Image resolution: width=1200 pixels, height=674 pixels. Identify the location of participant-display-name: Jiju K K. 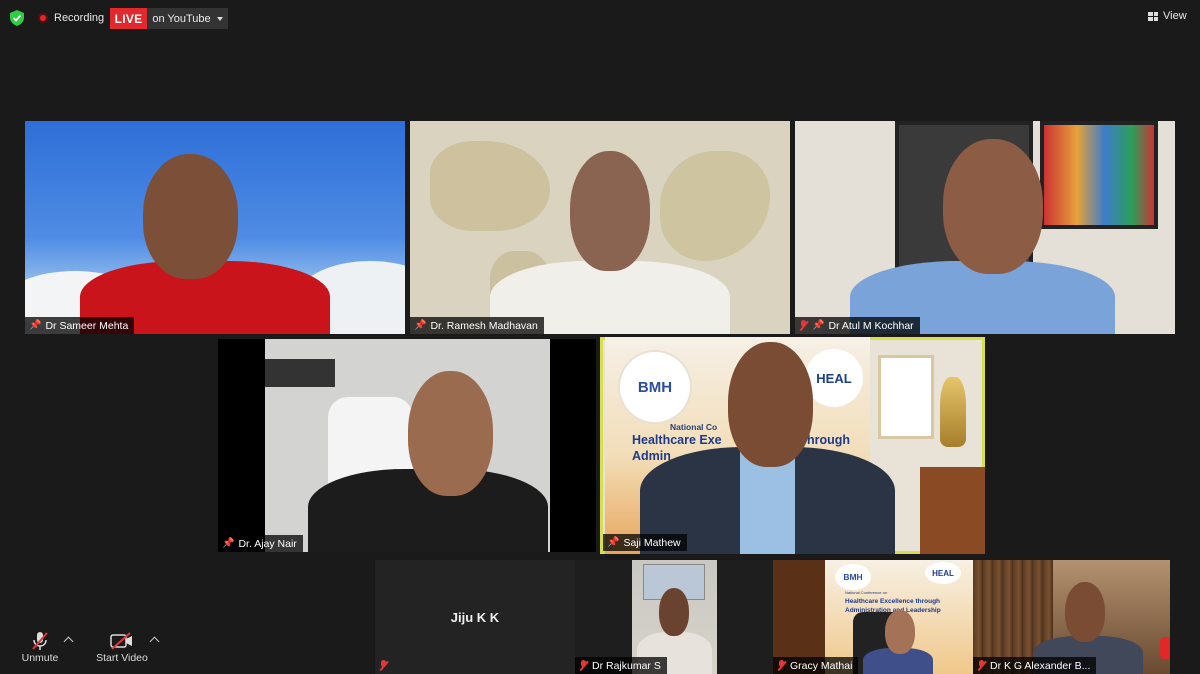
(475, 617).